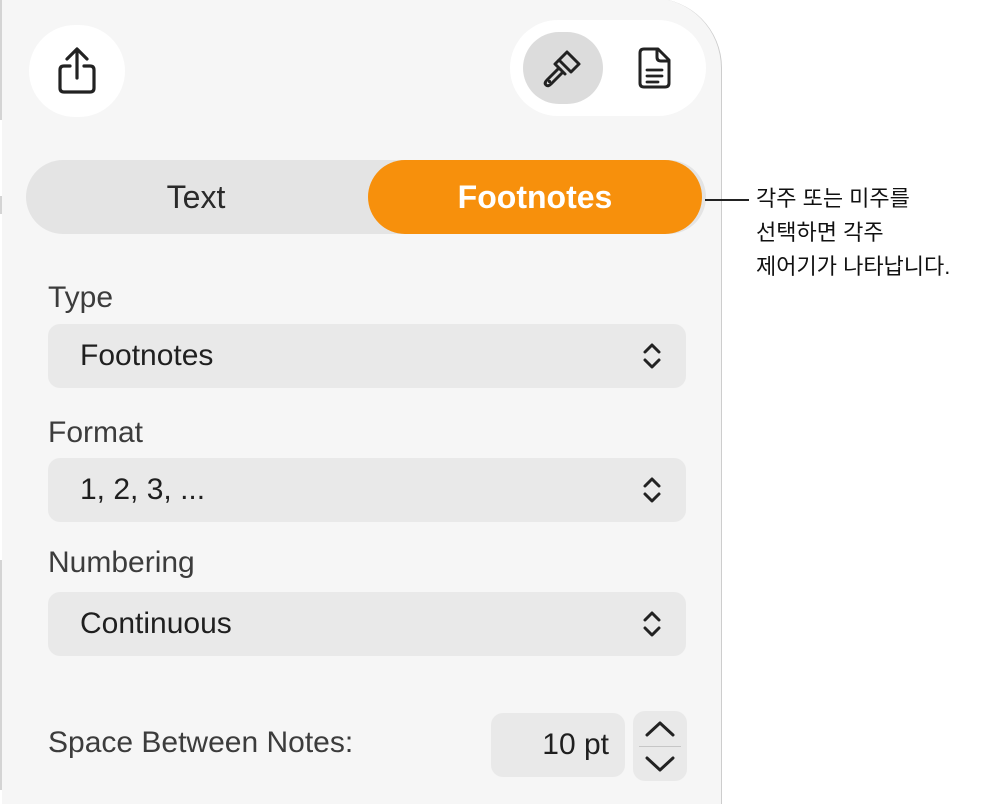 Image resolution: width=999 pixels, height=804 pixels. I want to click on chevron-up-icon, so click(660, 728).